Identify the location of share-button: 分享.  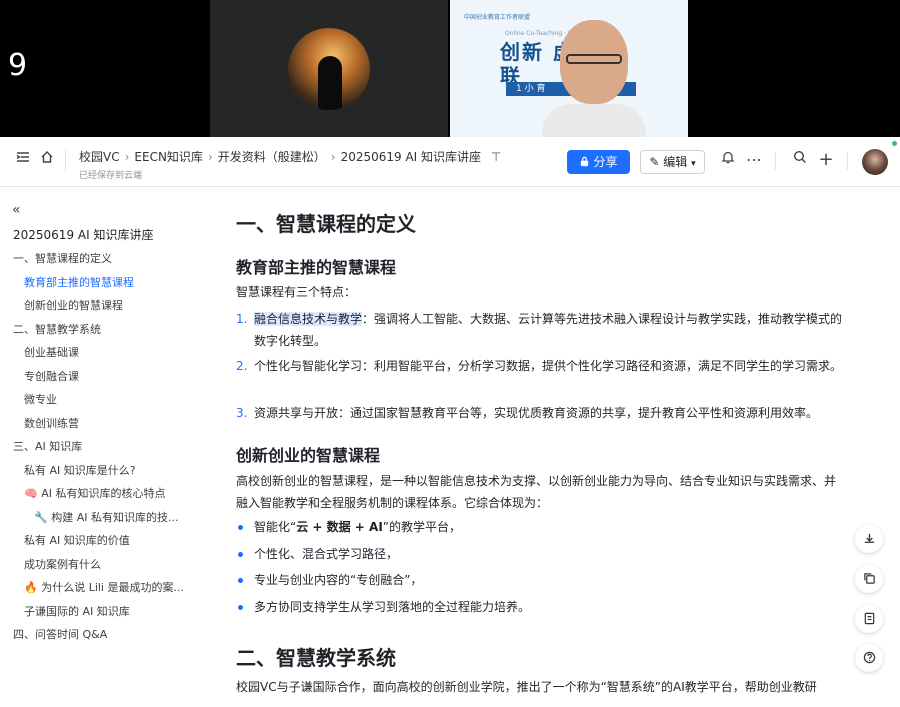
(598, 162).